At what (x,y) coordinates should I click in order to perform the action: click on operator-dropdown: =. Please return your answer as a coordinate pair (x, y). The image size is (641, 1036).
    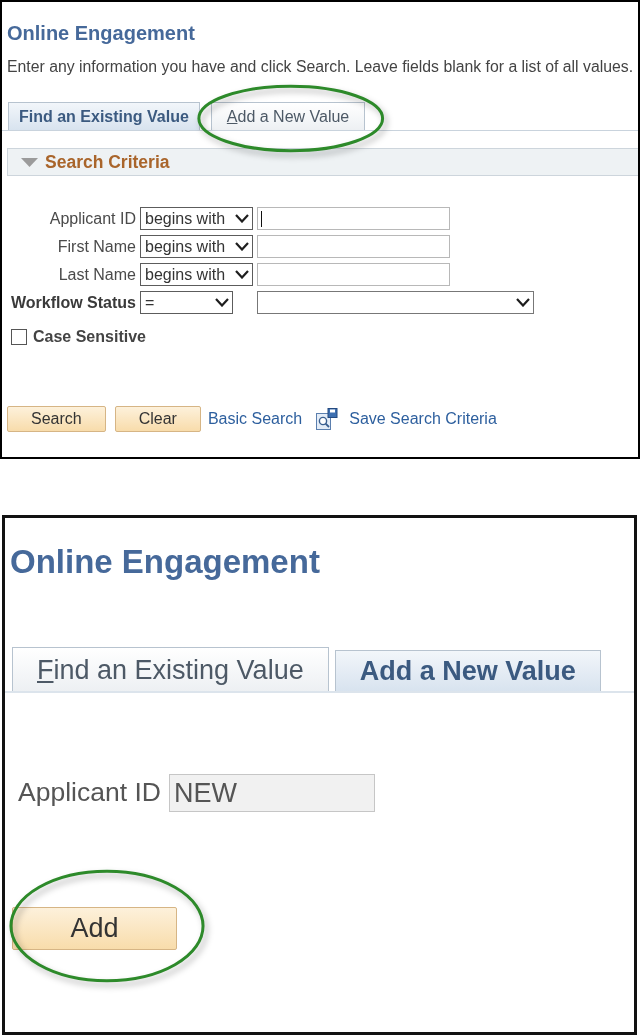
    Looking at the image, I should click on (186, 302).